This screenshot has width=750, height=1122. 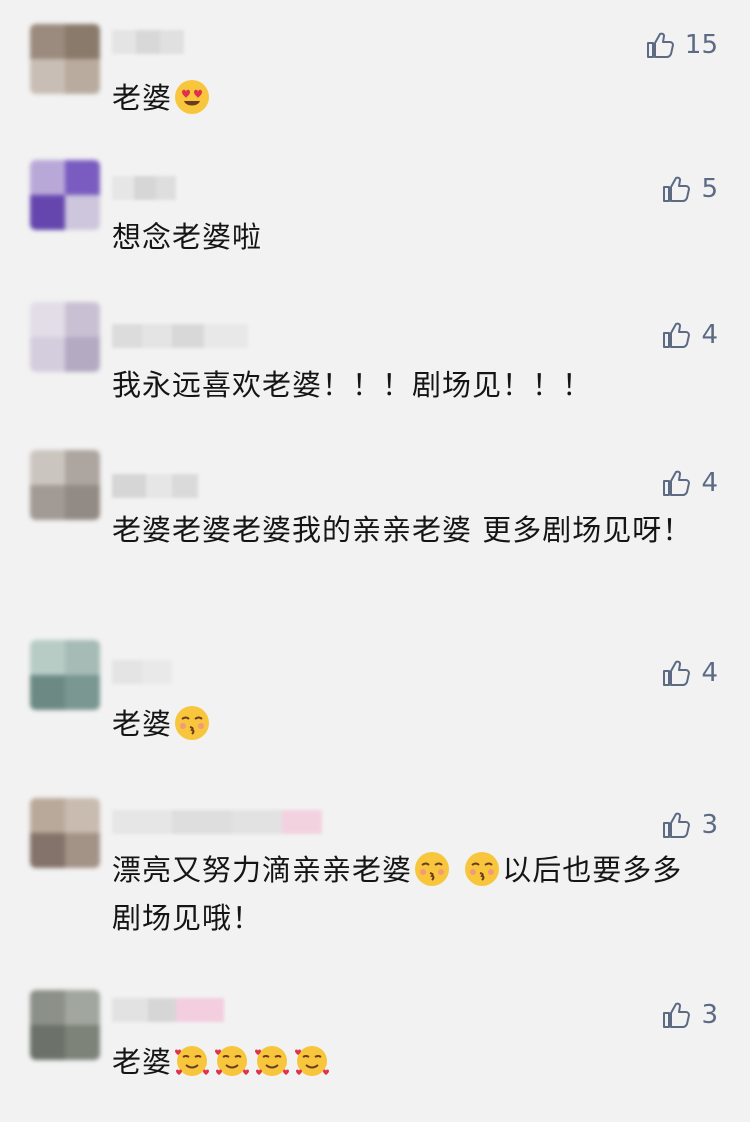 I want to click on like-count: 5, so click(x=709, y=189).